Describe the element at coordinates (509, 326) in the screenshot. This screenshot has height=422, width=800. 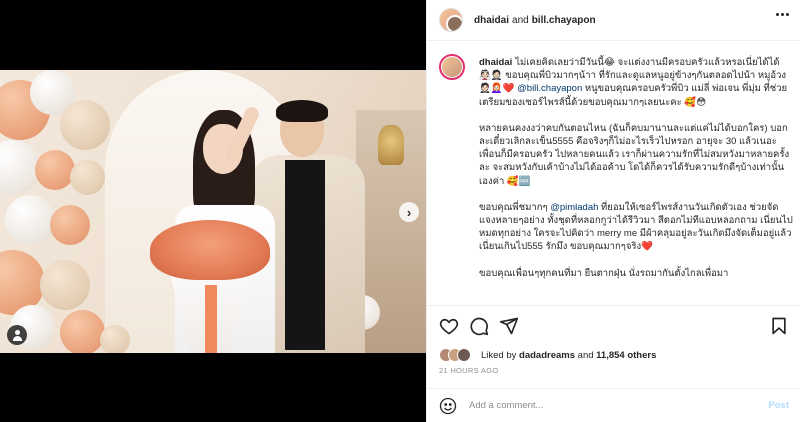
I see `share-paper-plane-icon` at that location.